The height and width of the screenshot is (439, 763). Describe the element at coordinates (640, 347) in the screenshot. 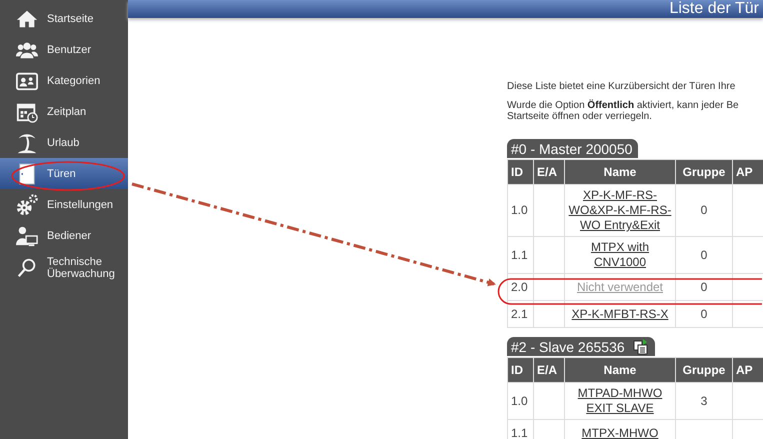

I see `document-sync-icon` at that location.